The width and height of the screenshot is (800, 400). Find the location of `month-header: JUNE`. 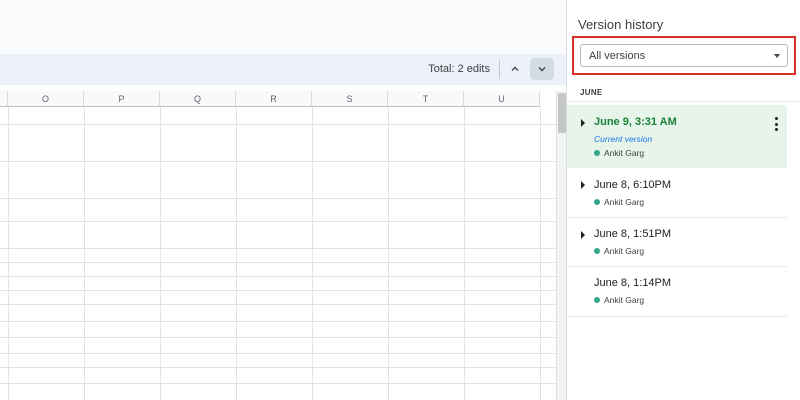

month-header: JUNE is located at coordinates (591, 92).